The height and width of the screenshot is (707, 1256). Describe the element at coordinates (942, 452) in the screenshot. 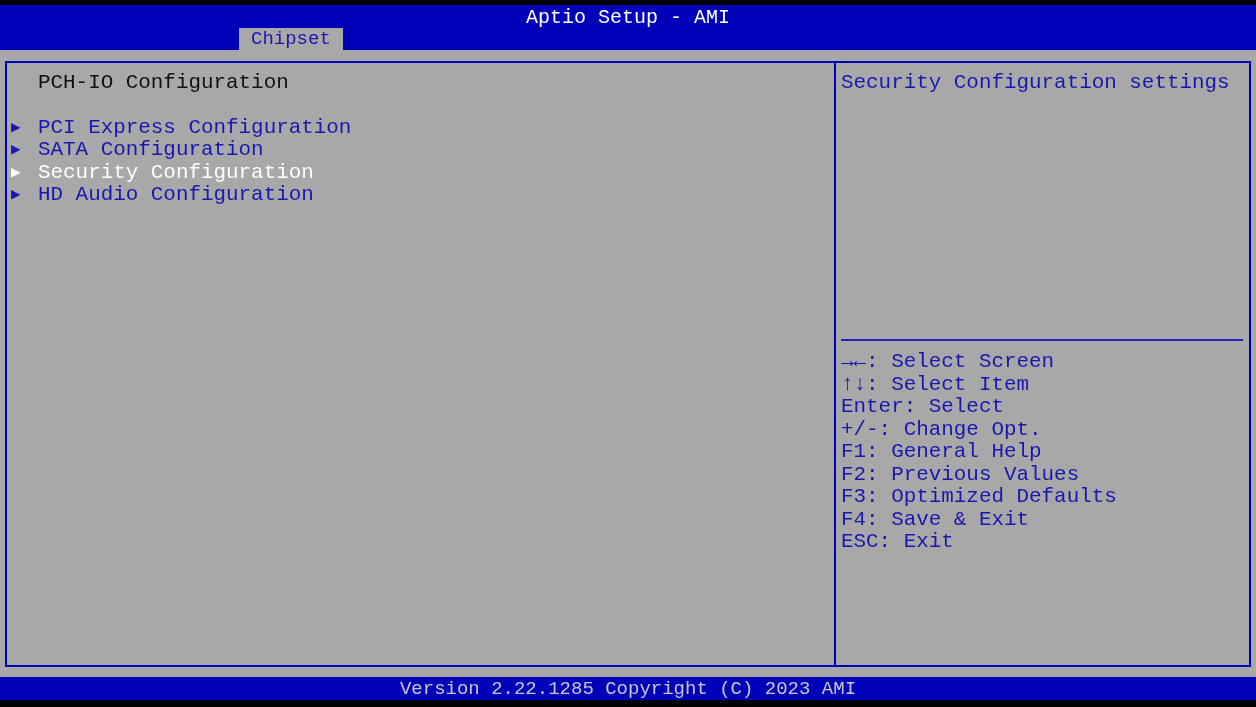

I see `key-hint: F1: General Help` at that location.